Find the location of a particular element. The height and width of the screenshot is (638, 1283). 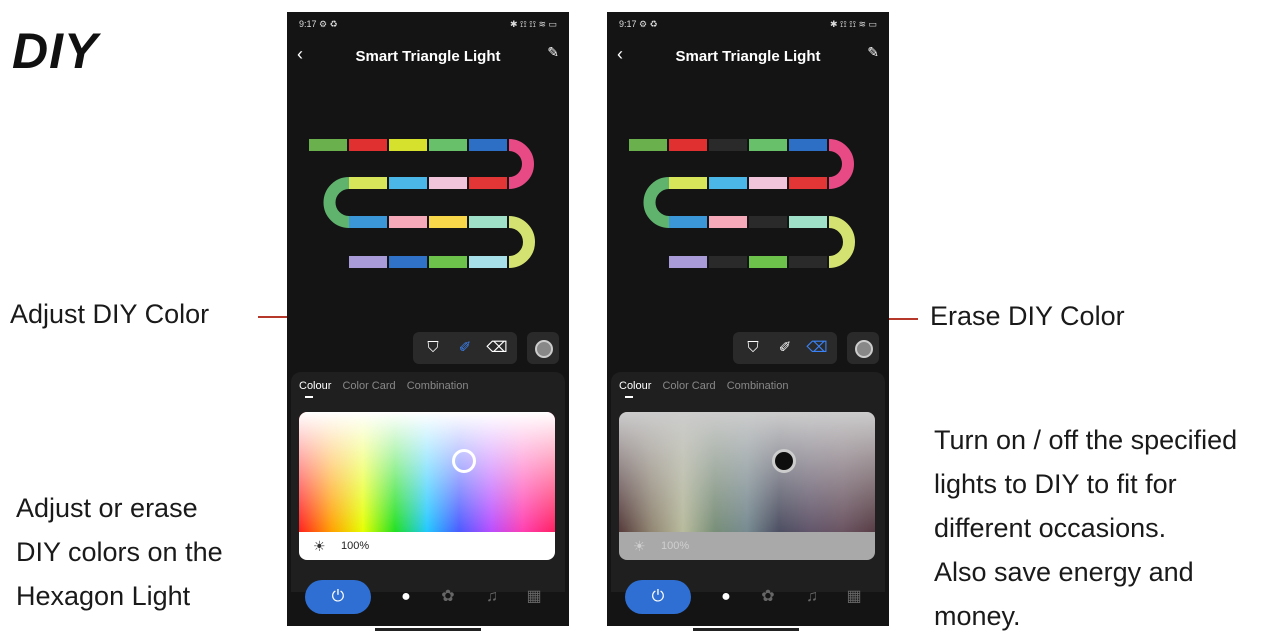

left-desc-line: DIY colors on the is located at coordinates (119, 552).